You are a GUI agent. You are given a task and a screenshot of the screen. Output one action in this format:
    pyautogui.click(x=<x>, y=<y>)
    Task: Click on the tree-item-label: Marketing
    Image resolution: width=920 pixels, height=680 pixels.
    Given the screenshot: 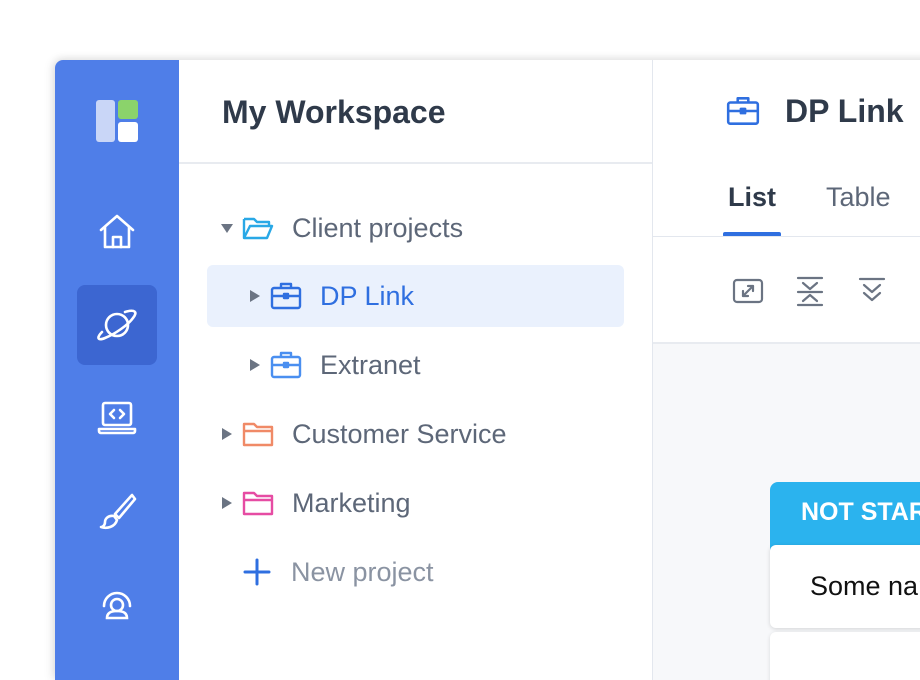 What is the action you would take?
    pyautogui.click(x=351, y=502)
    